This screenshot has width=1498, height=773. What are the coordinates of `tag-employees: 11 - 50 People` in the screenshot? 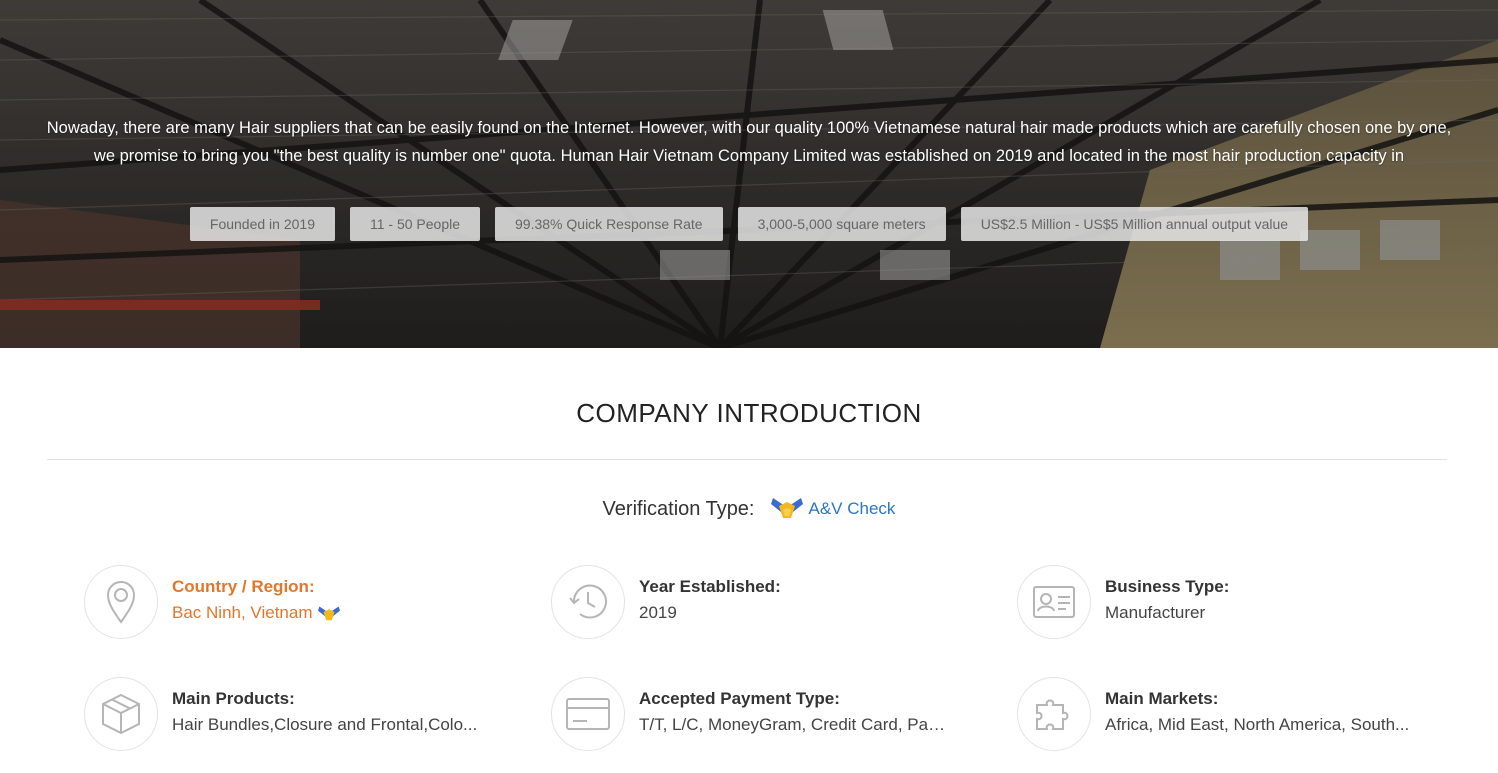 It's located at (415, 224).